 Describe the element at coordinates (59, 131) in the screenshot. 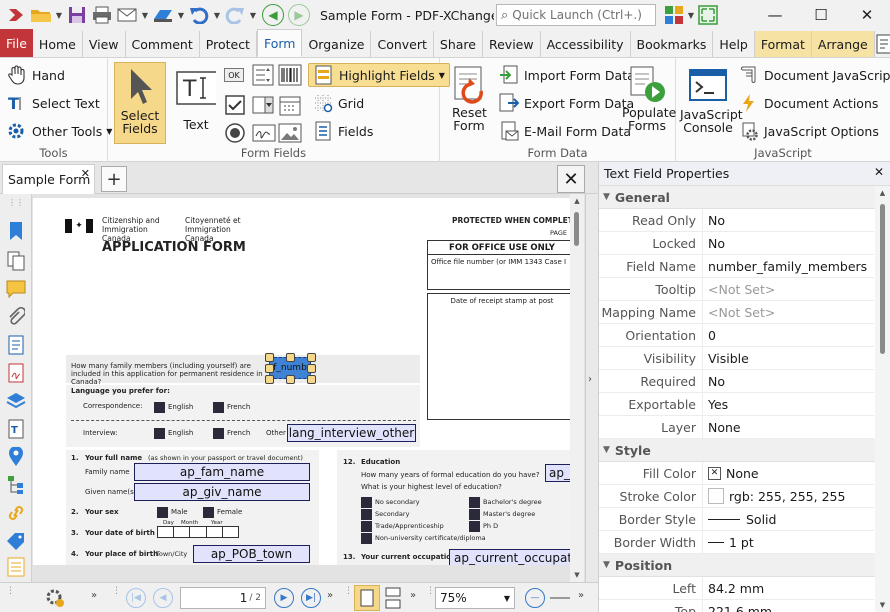

I see `other-tools-button: Other Tools ▼` at that location.